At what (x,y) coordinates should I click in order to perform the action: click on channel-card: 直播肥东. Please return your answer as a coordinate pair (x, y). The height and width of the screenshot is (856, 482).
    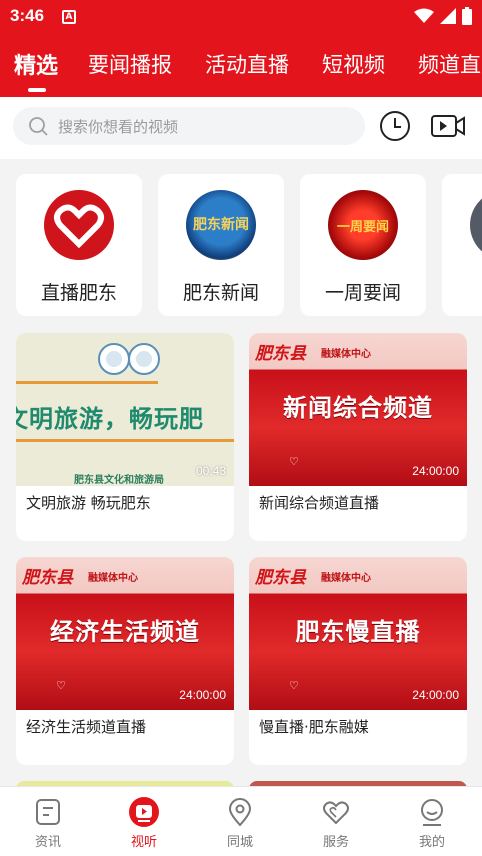
    Looking at the image, I should click on (79, 245).